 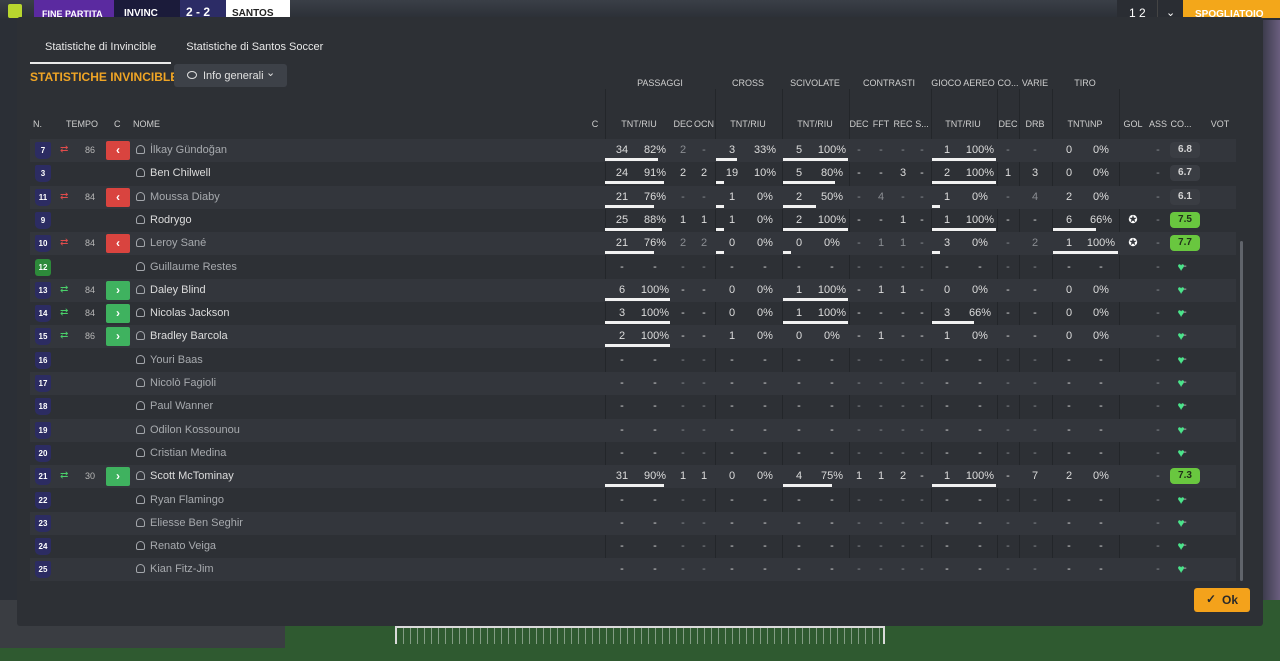 What do you see at coordinates (963, 124) in the screenshot?
I see `column-header-aereo-tntriu: TNT/RIU` at bounding box center [963, 124].